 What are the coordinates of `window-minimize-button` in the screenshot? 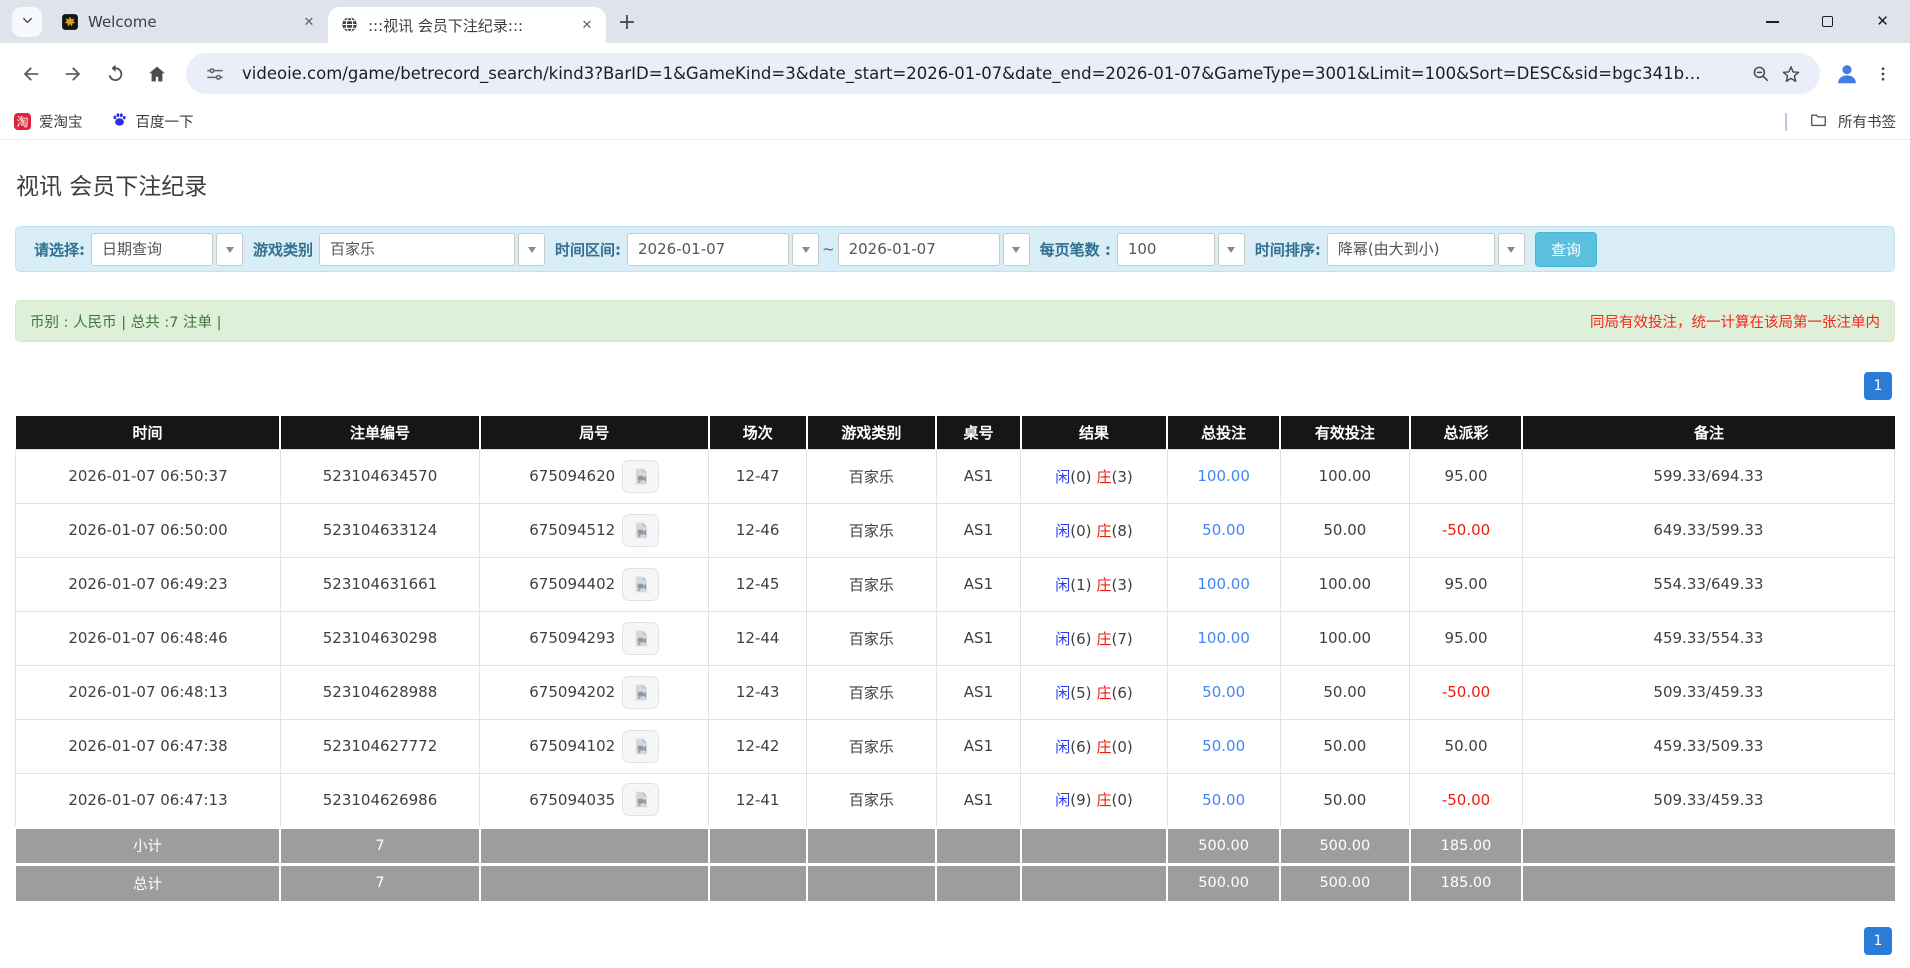 It's located at (1772, 21).